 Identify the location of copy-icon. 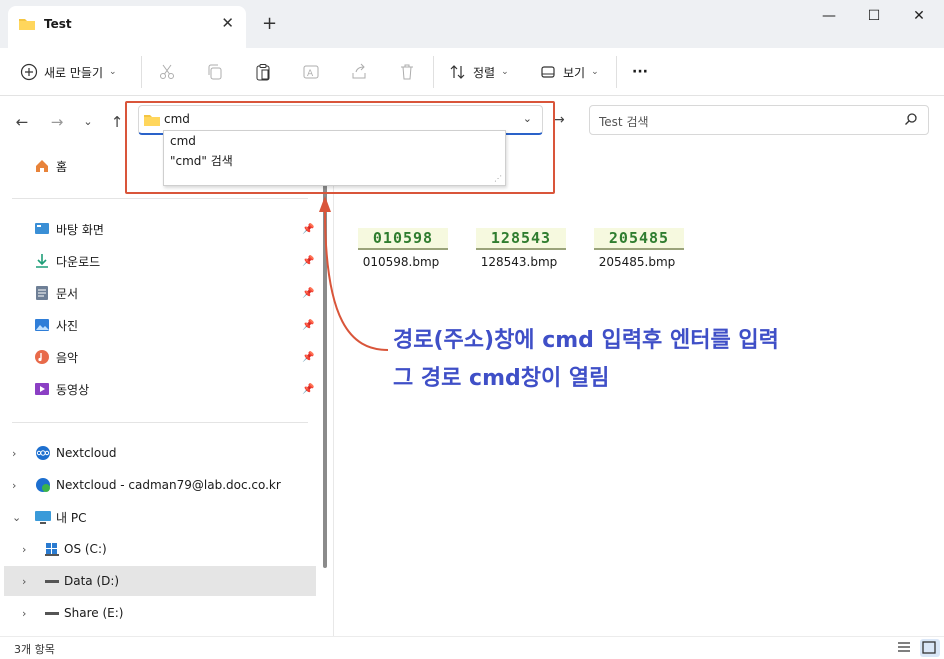
(215, 72).